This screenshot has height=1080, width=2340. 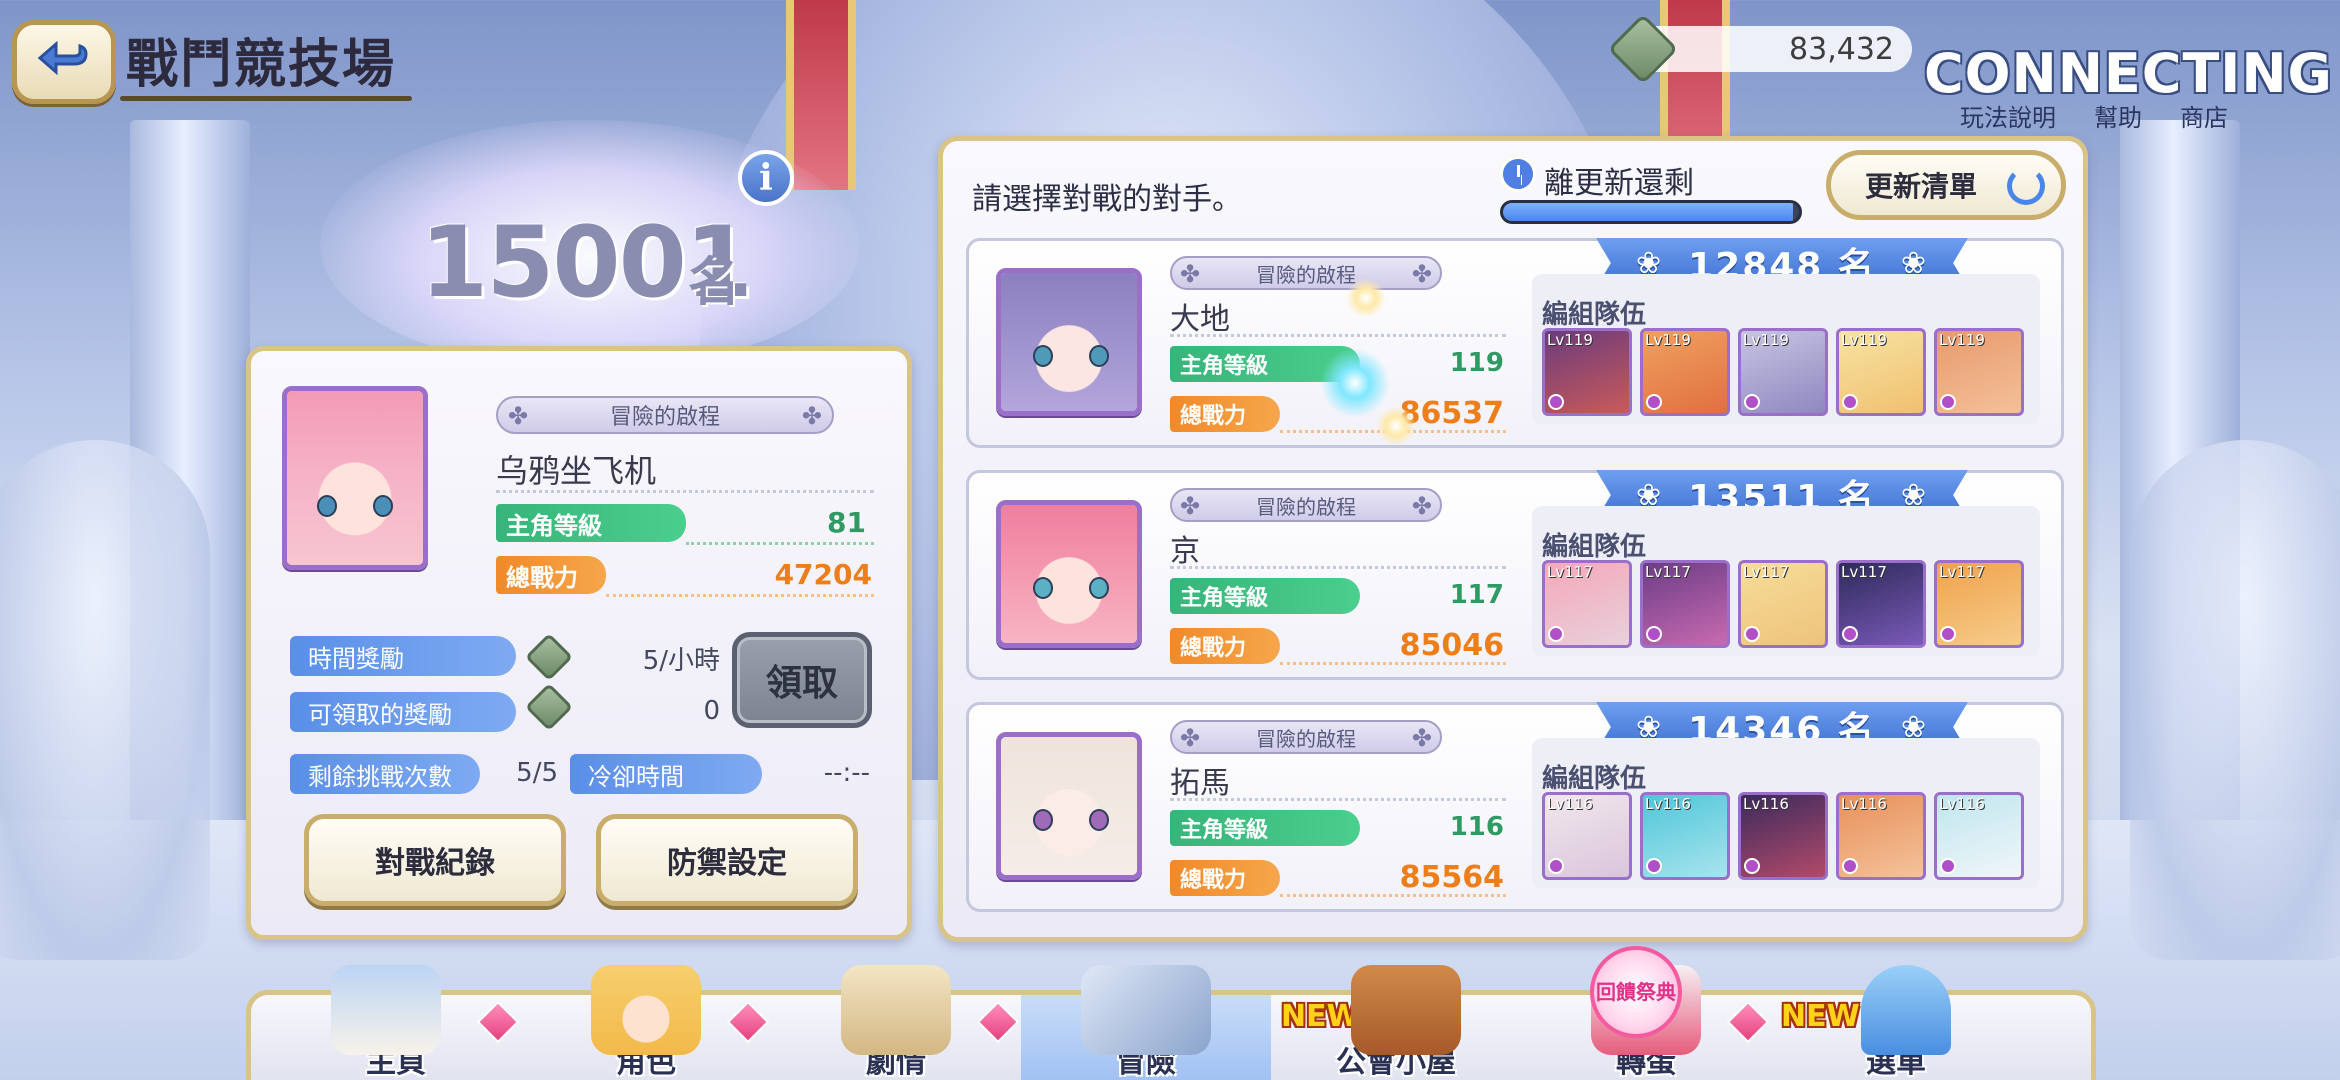 What do you see at coordinates (1185, 551) in the screenshot?
I see `opponent-name: 京` at bounding box center [1185, 551].